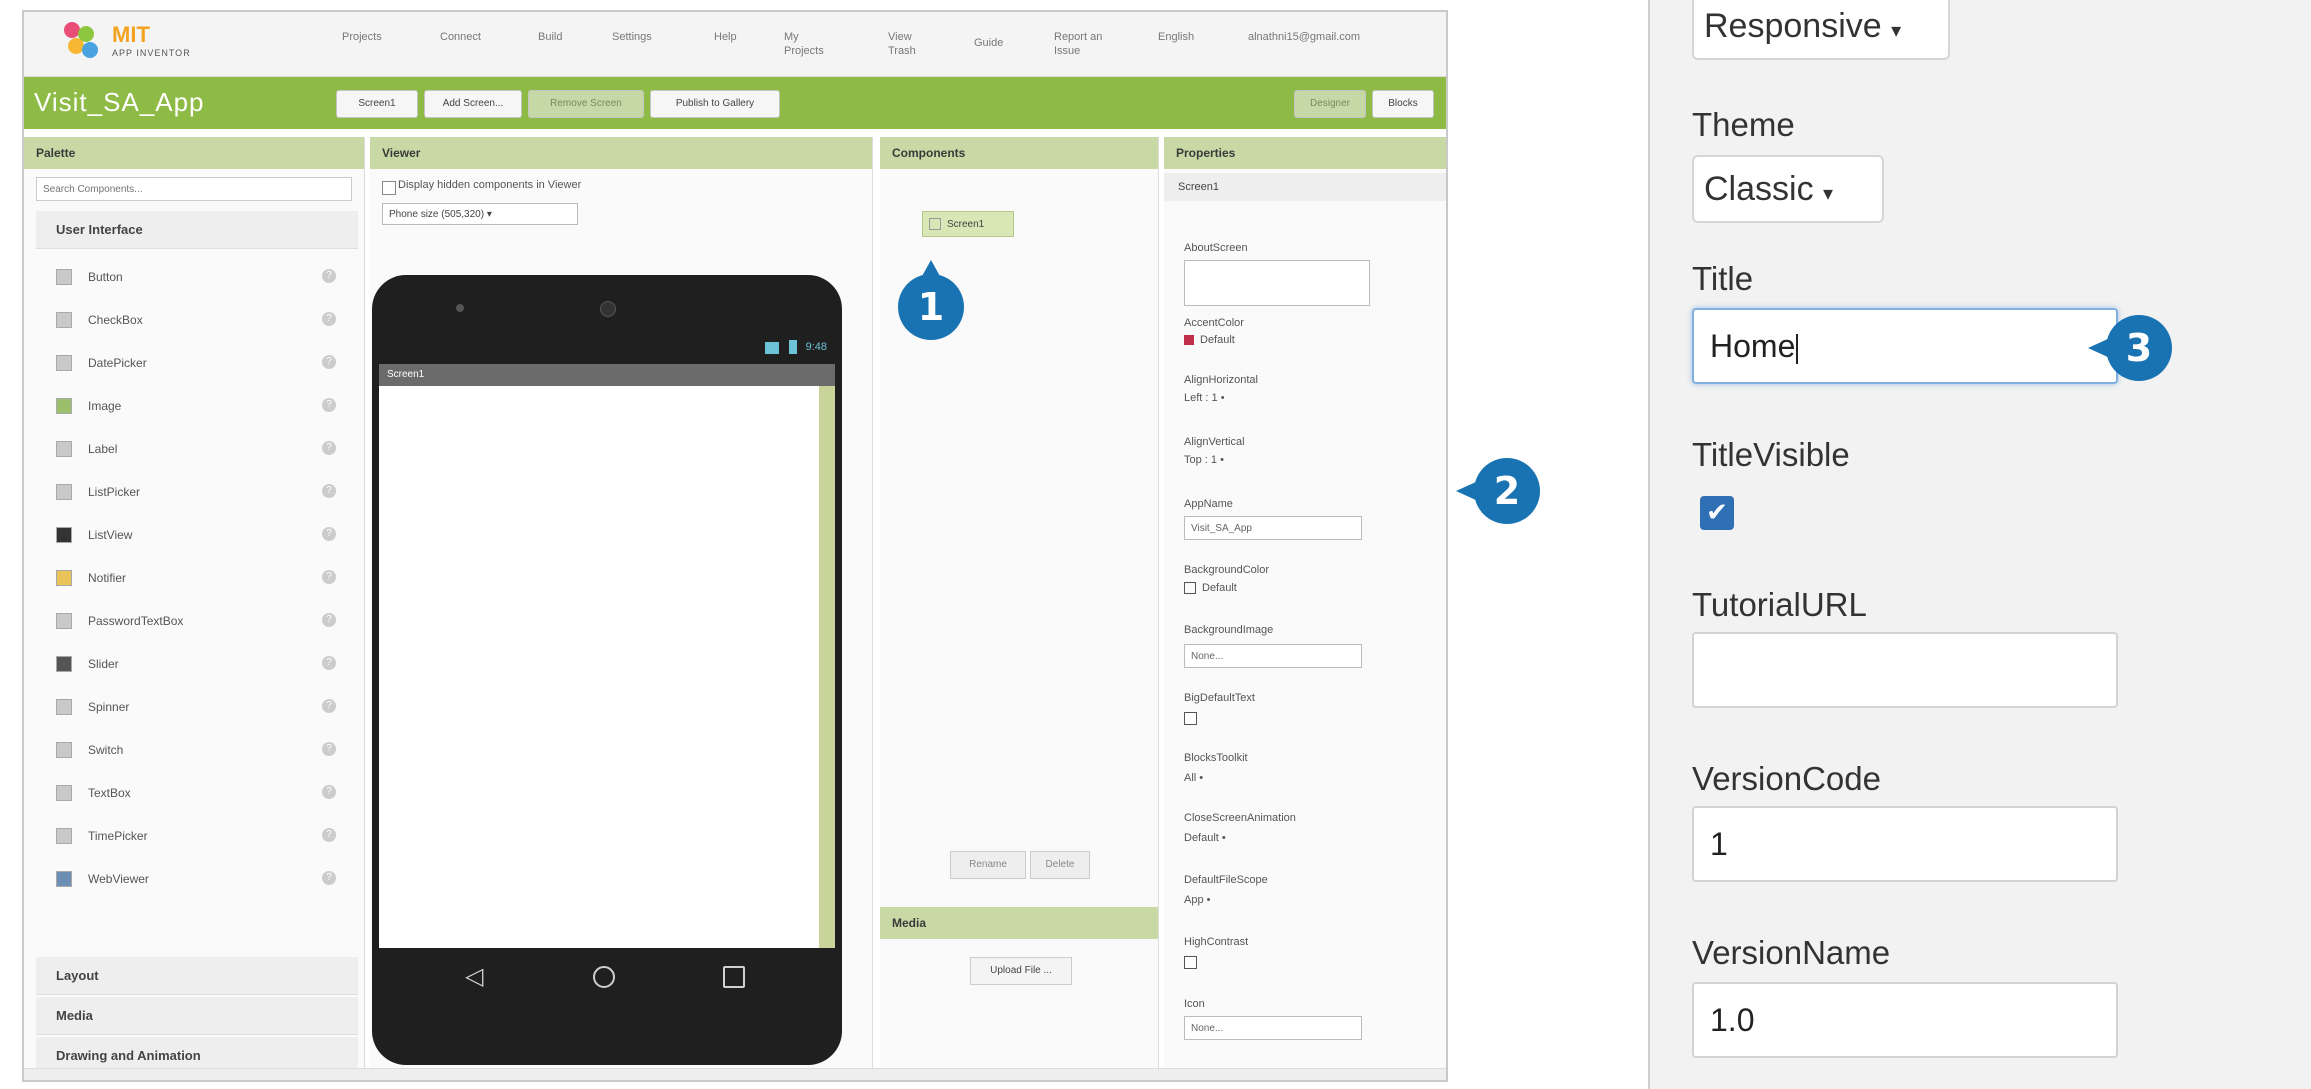  Describe the element at coordinates (1210, 588) in the screenshot. I see `prop-backgroundcolor-value: Default` at that location.